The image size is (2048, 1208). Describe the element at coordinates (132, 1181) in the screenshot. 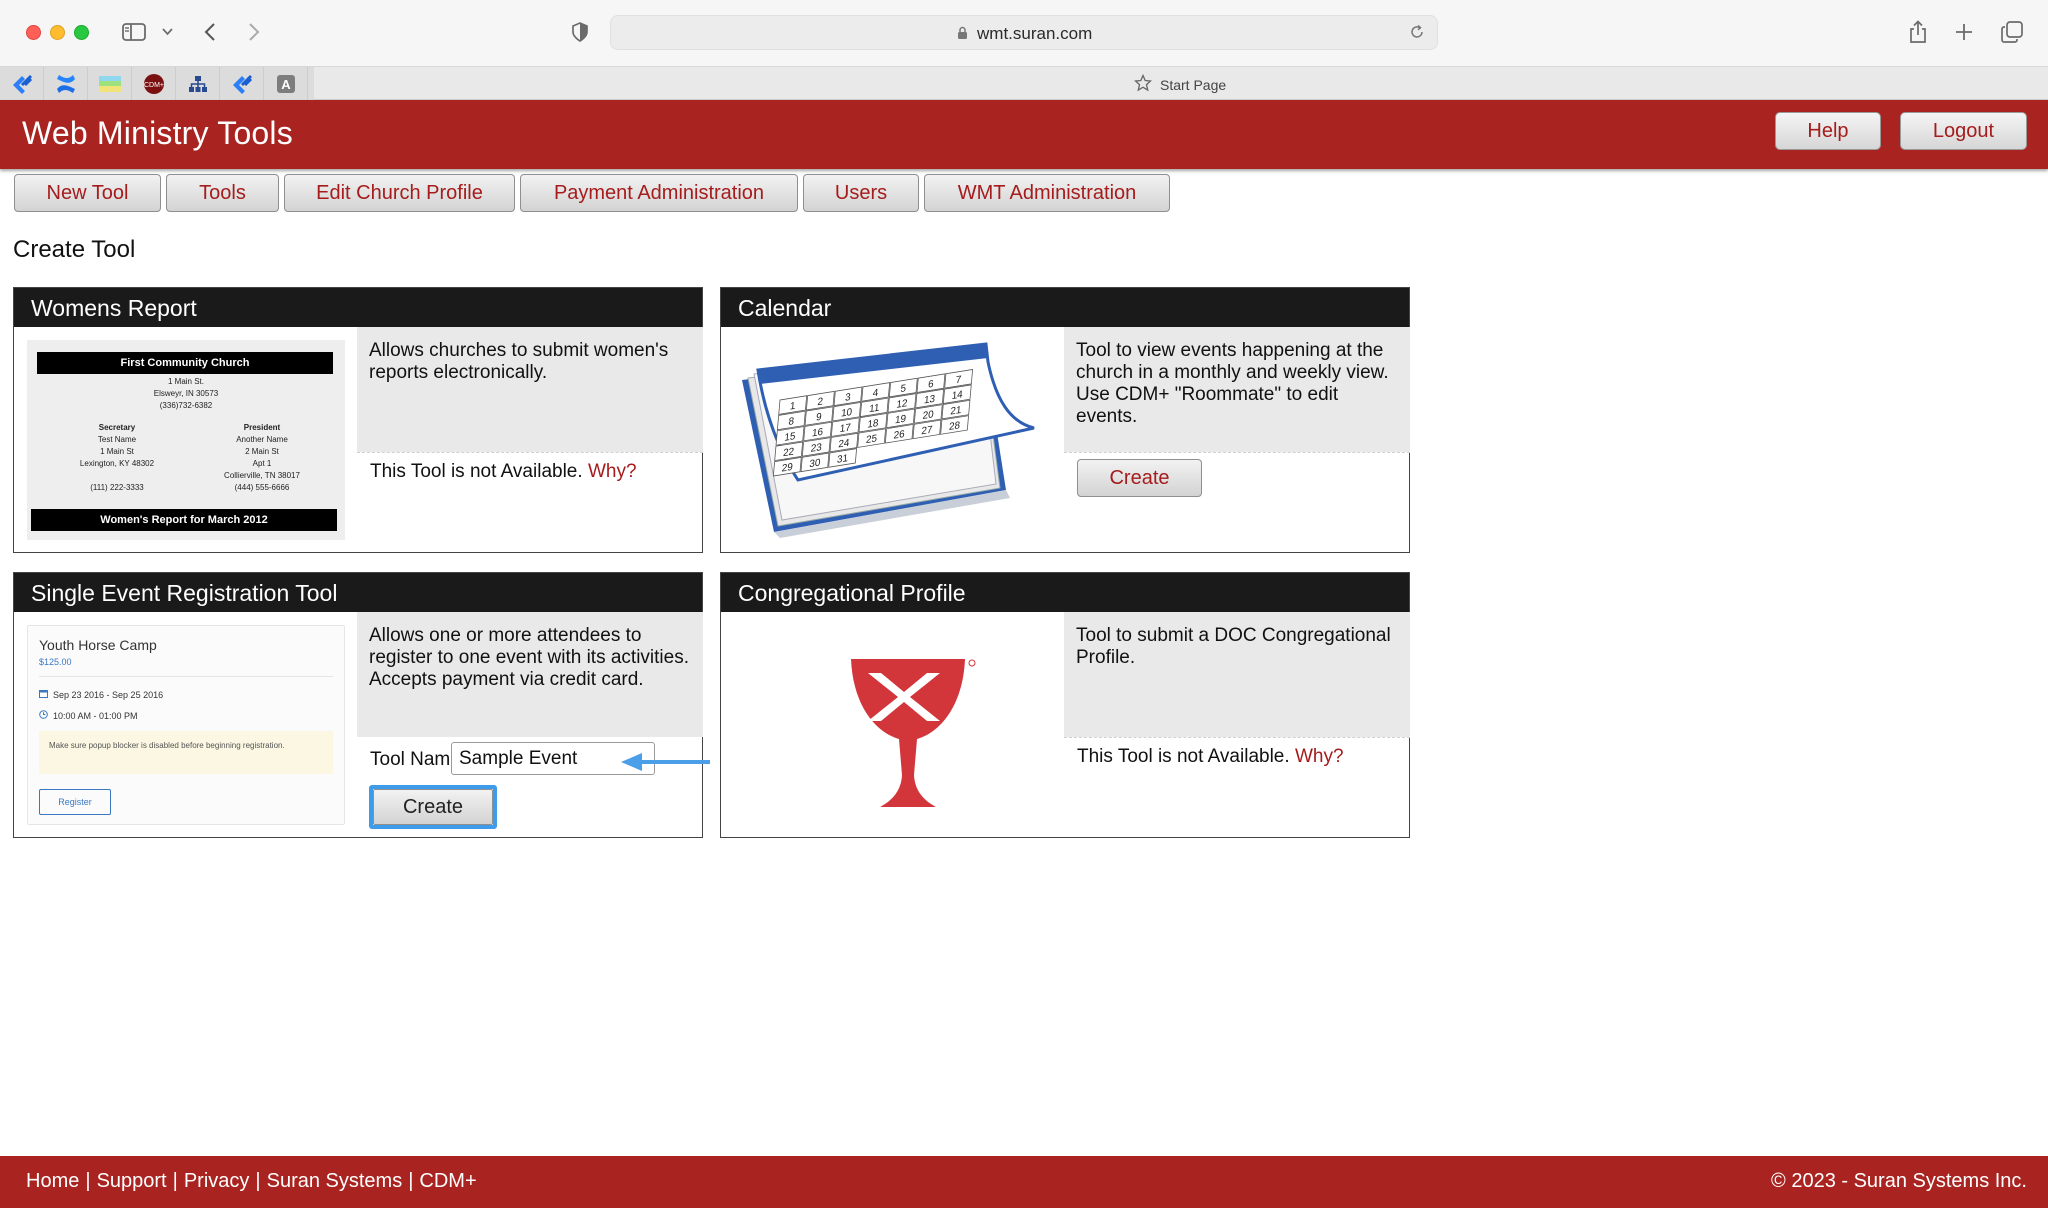

I see `footer-link-support: Support` at that location.